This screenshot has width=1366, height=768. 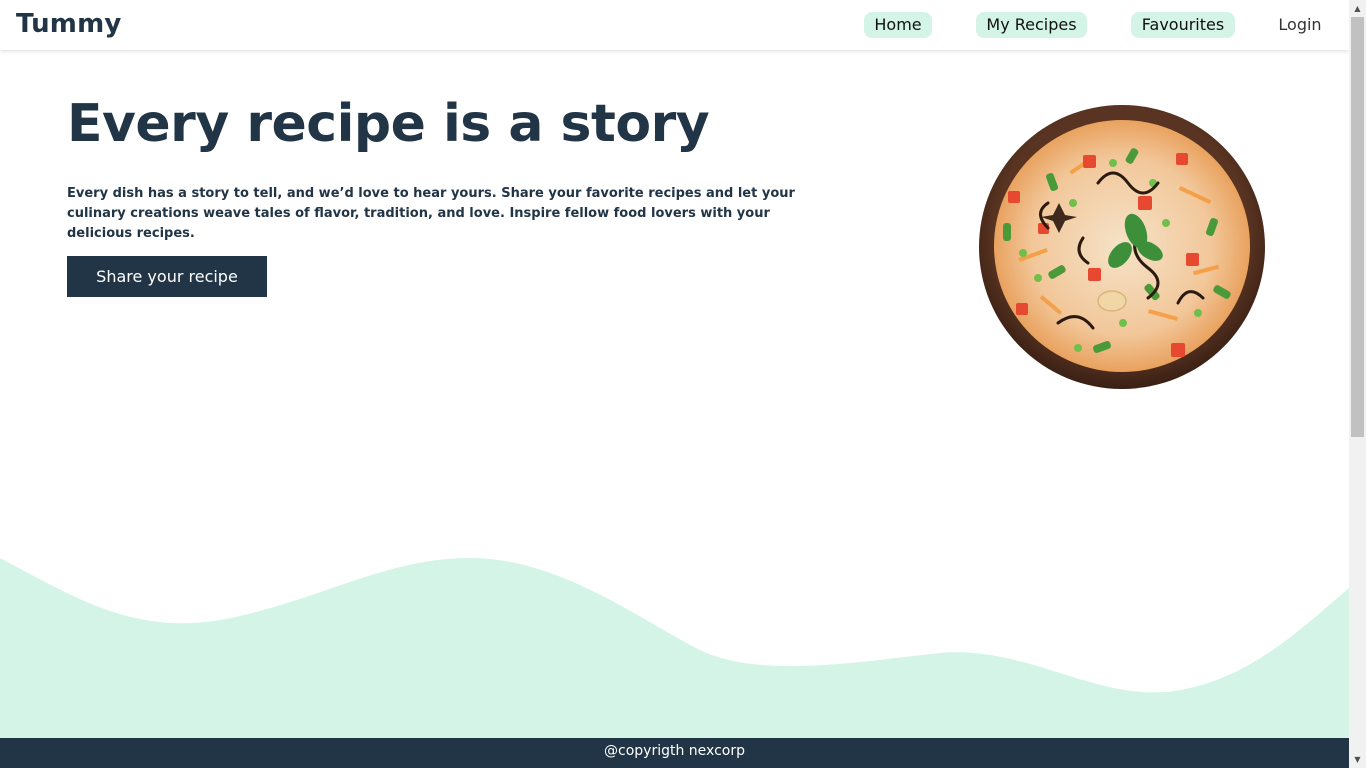 I want to click on copyright-text: @copyrigth nexcorp, so click(x=674, y=751).